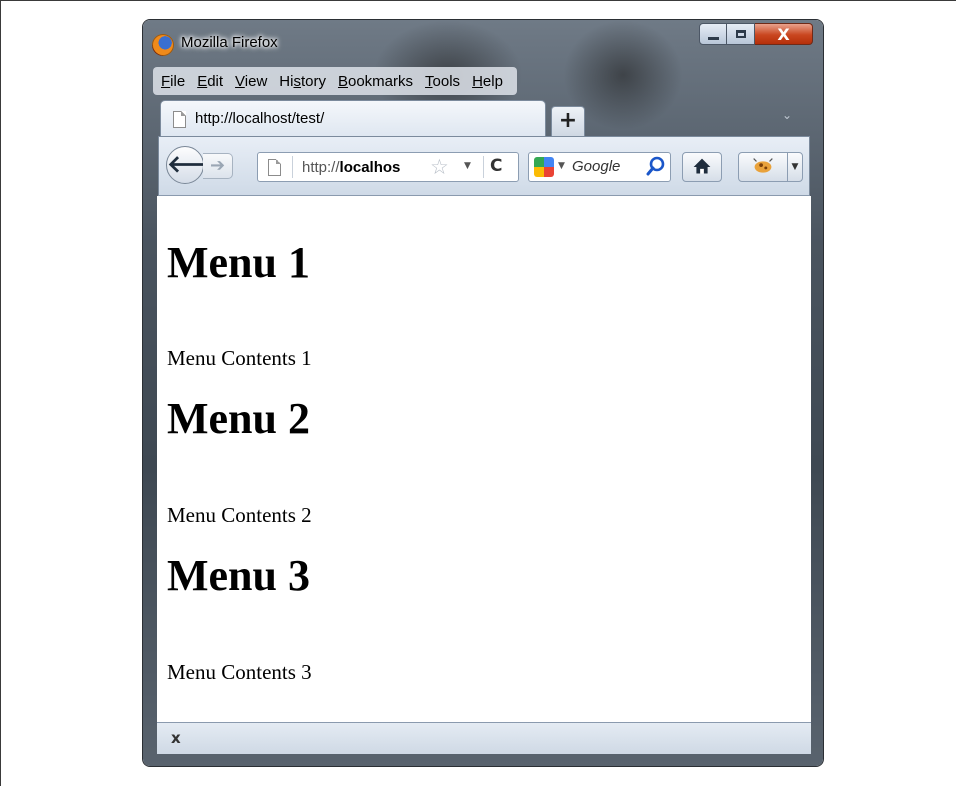 This screenshot has width=957, height=787. What do you see at coordinates (176, 738) in the screenshot?
I see `close-addon-bar-icon: x` at bounding box center [176, 738].